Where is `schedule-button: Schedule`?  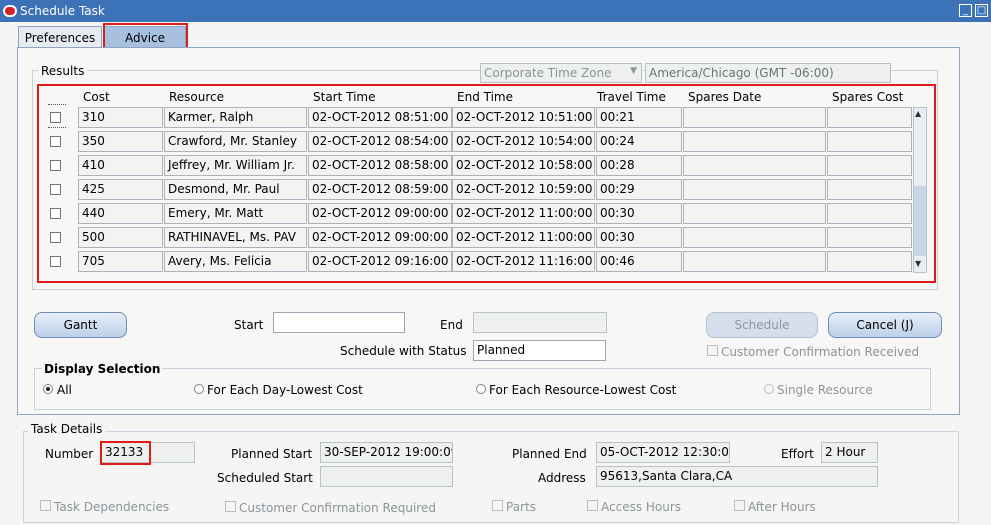 schedule-button: Schedule is located at coordinates (762, 325).